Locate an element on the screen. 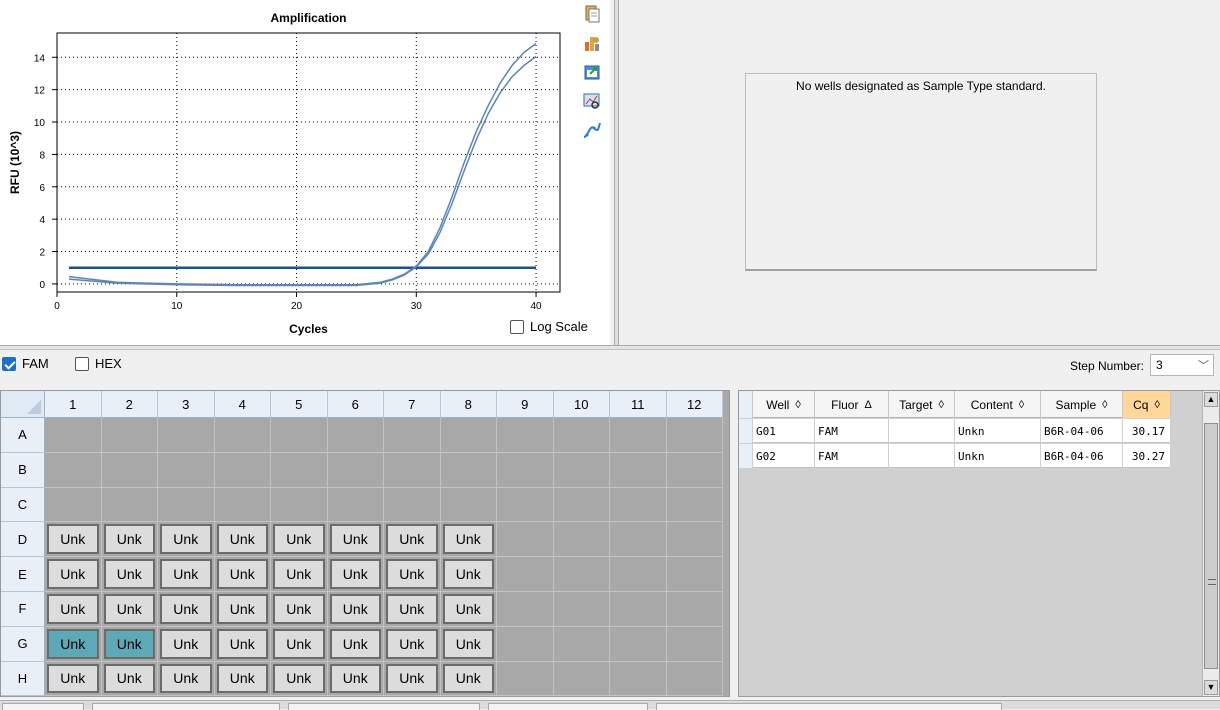  scroll-down-icon: ▼ is located at coordinates (1211, 687).